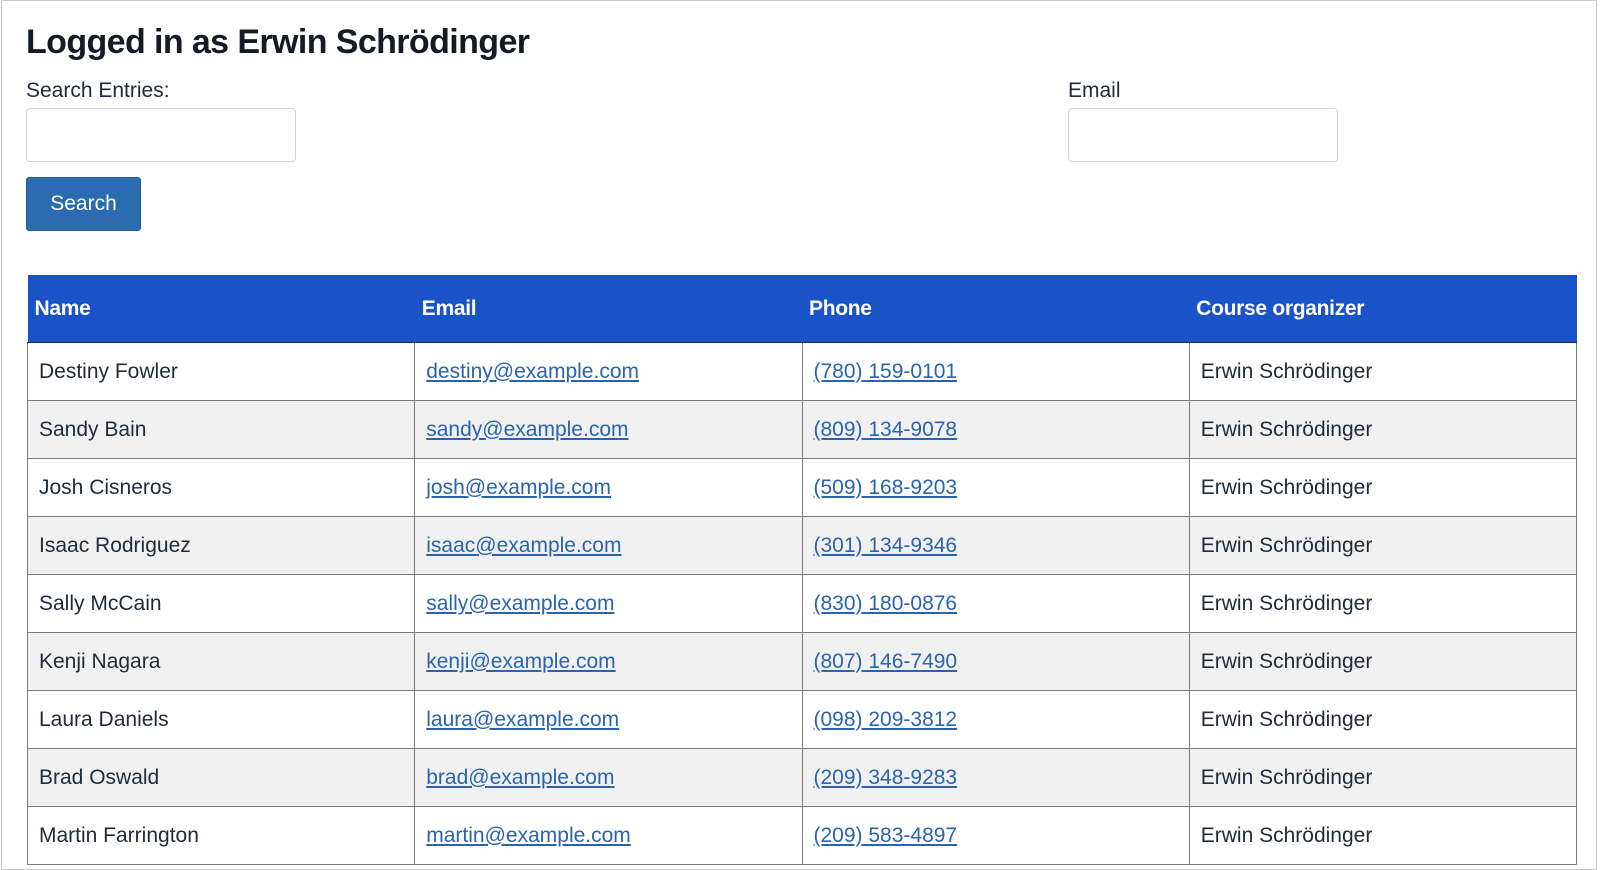 This screenshot has width=1600, height=870. Describe the element at coordinates (93, 429) in the screenshot. I see `name-text: Sandy Bain` at that location.